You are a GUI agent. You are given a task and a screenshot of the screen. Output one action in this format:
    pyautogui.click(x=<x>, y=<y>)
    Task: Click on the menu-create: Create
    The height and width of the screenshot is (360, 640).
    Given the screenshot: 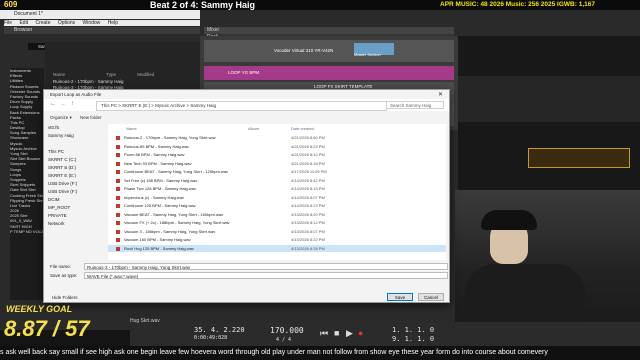 What is the action you would take?
    pyautogui.click(x=42, y=23)
    